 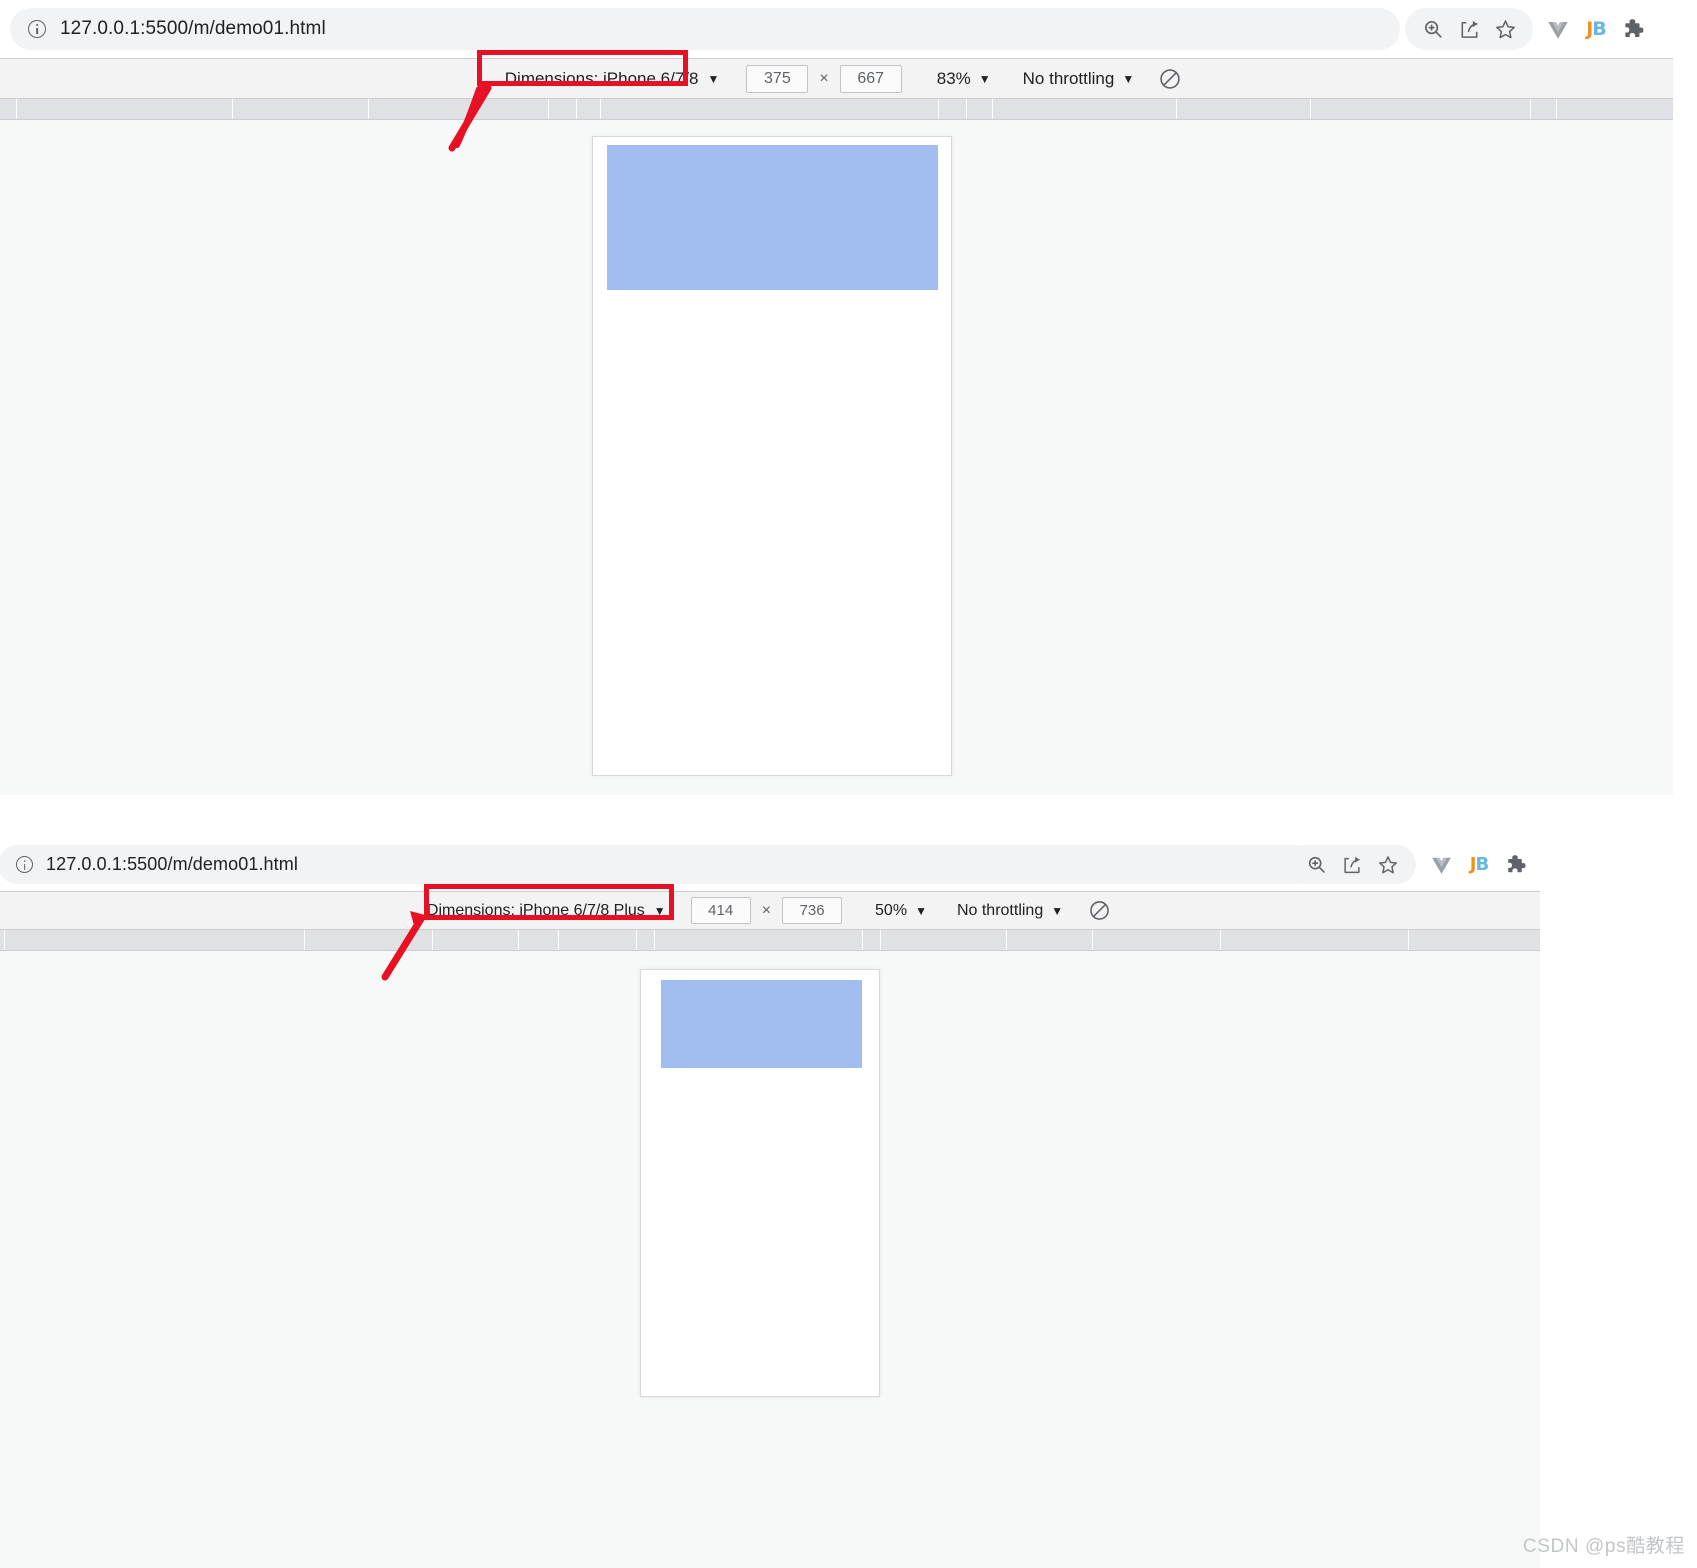 I want to click on throttling-dropdown-bottom: No throttling ▼, so click(x=1010, y=911).